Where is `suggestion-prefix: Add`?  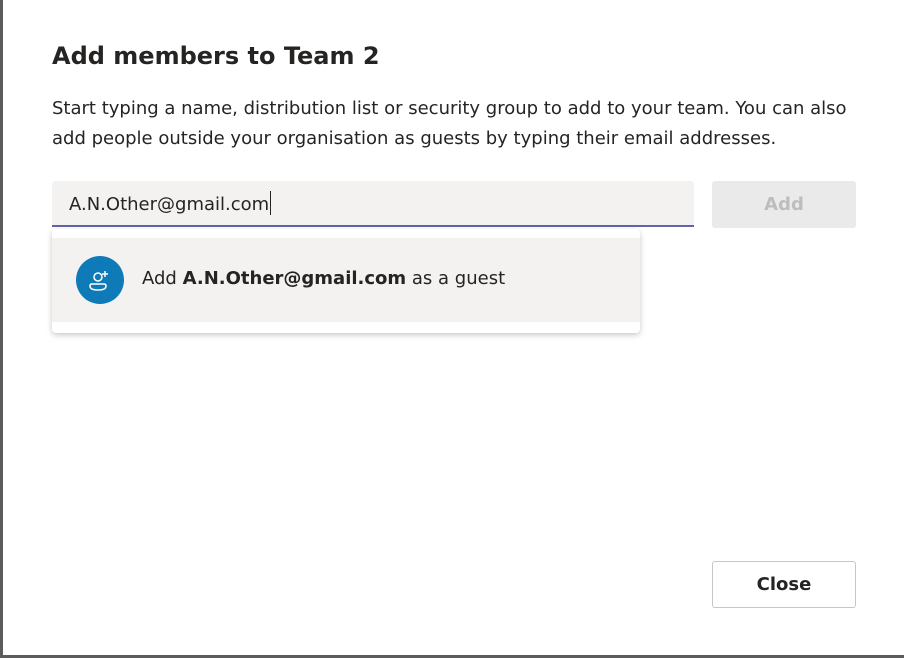 suggestion-prefix: Add is located at coordinates (159, 278).